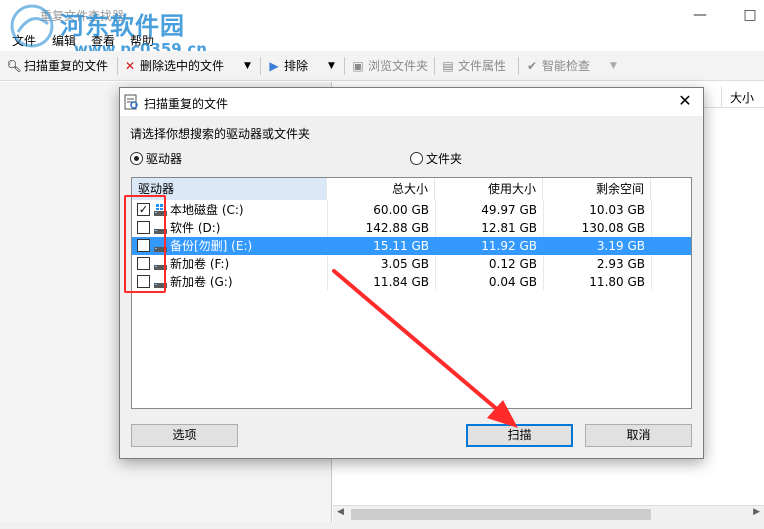 The image size is (764, 529). Describe the element at coordinates (398, 66) in the screenshot. I see `browse-folder-label: 浏览文件夹` at that location.